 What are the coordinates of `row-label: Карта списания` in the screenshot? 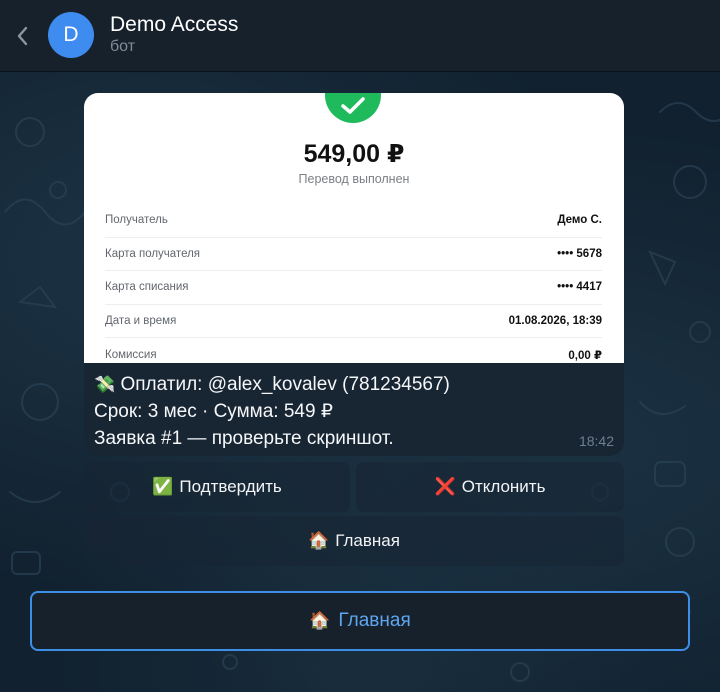 It's located at (147, 287).